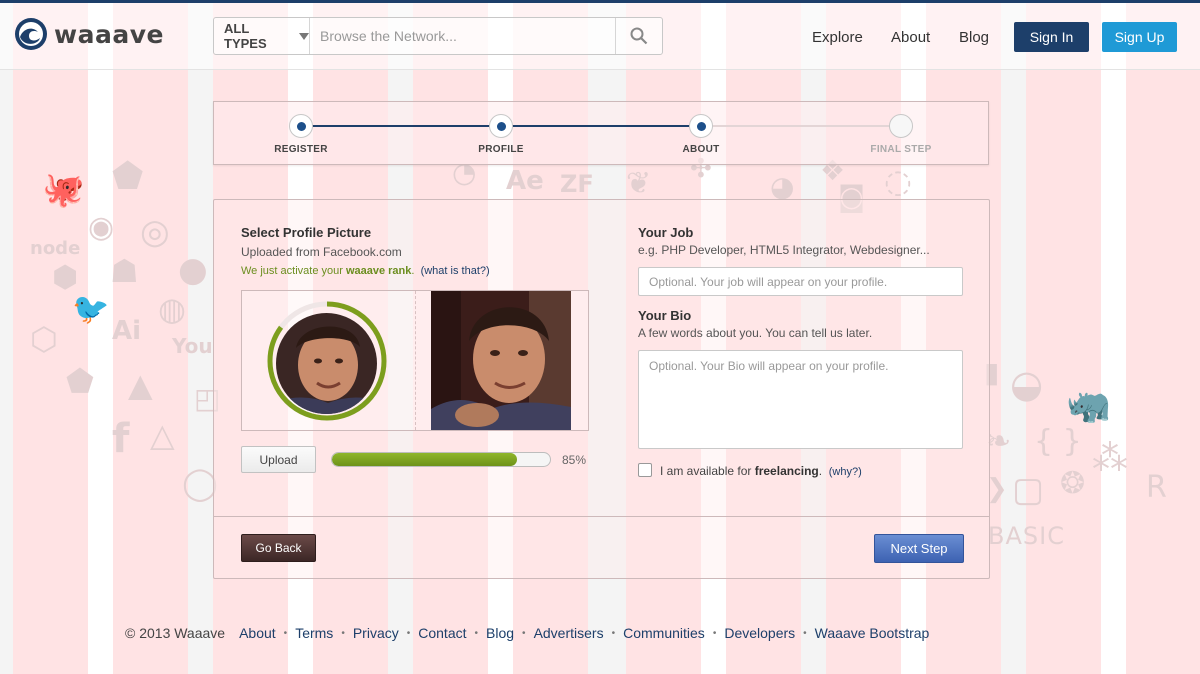  I want to click on step-final-dot, so click(901, 126).